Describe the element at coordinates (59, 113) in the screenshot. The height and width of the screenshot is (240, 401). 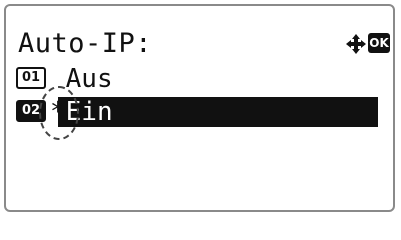
I see `selection-cursor-ring` at that location.